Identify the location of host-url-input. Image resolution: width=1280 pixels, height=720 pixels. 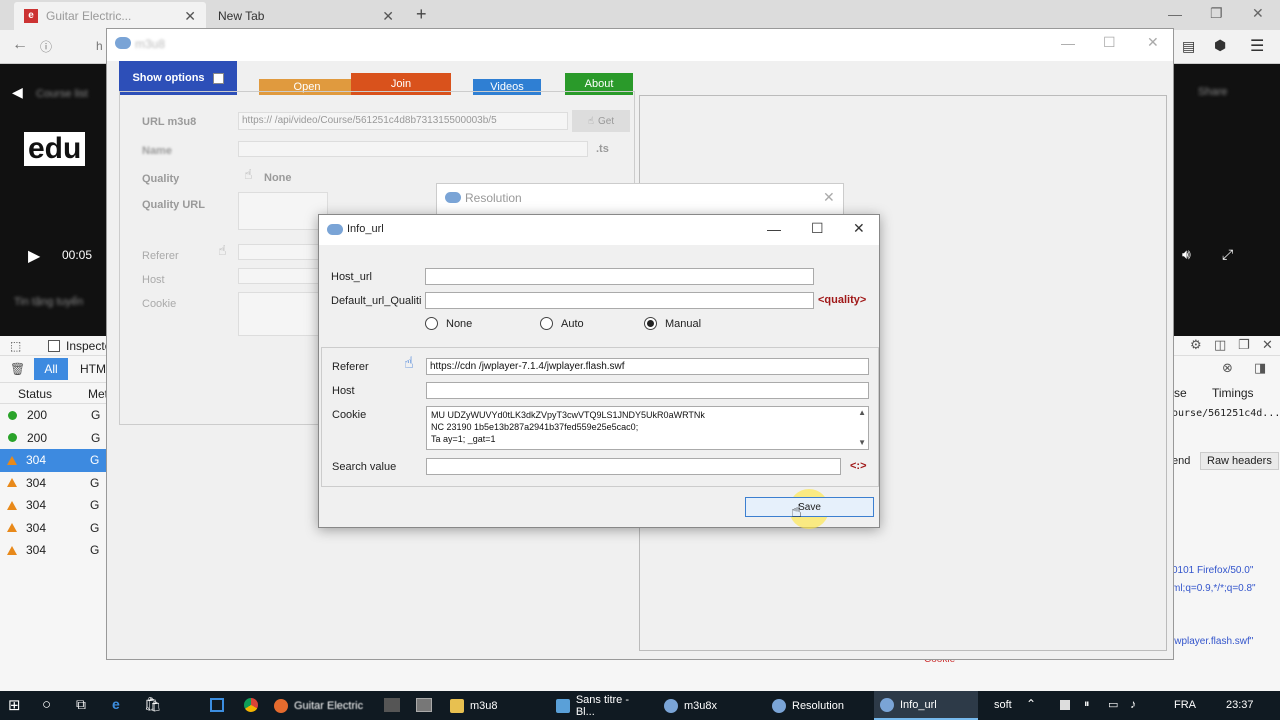
(619, 276).